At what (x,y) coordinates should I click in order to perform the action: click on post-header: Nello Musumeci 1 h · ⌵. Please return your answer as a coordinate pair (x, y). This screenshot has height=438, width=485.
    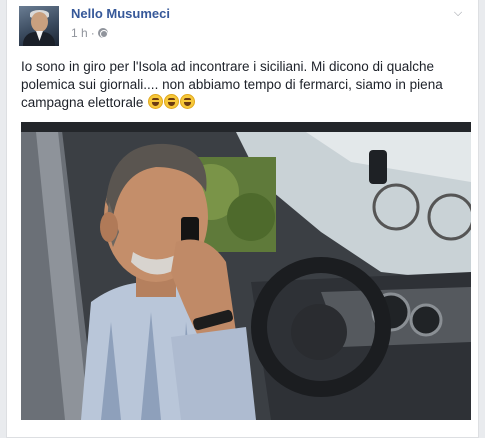
    Looking at the image, I should click on (242, 26).